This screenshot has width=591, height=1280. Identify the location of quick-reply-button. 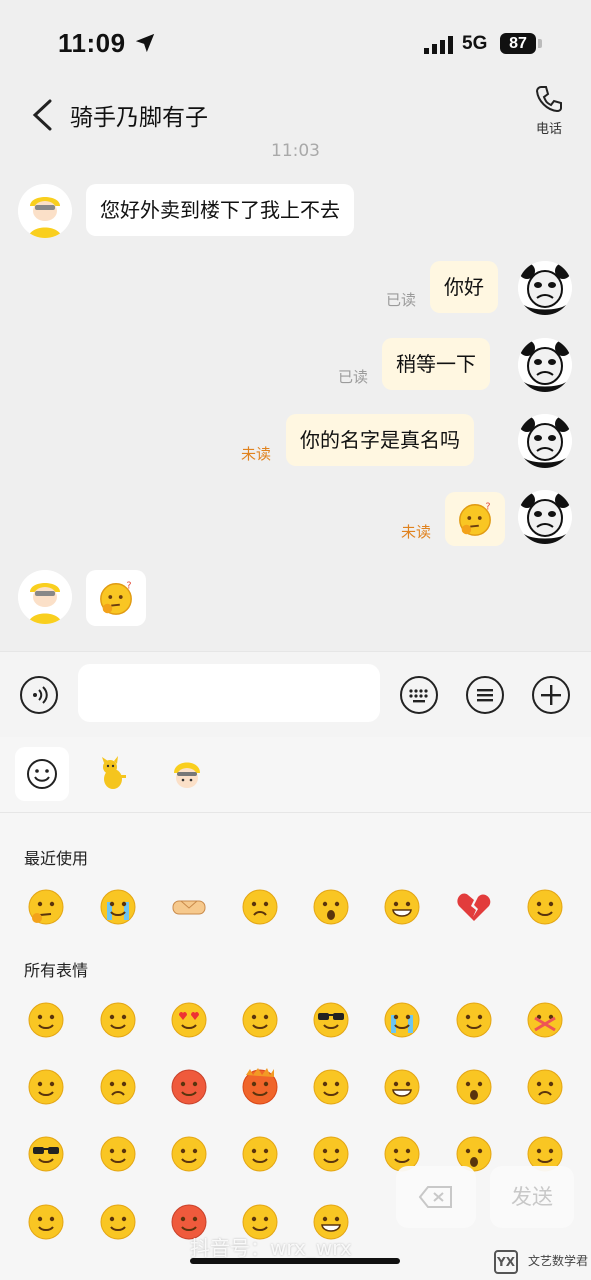
(485, 695).